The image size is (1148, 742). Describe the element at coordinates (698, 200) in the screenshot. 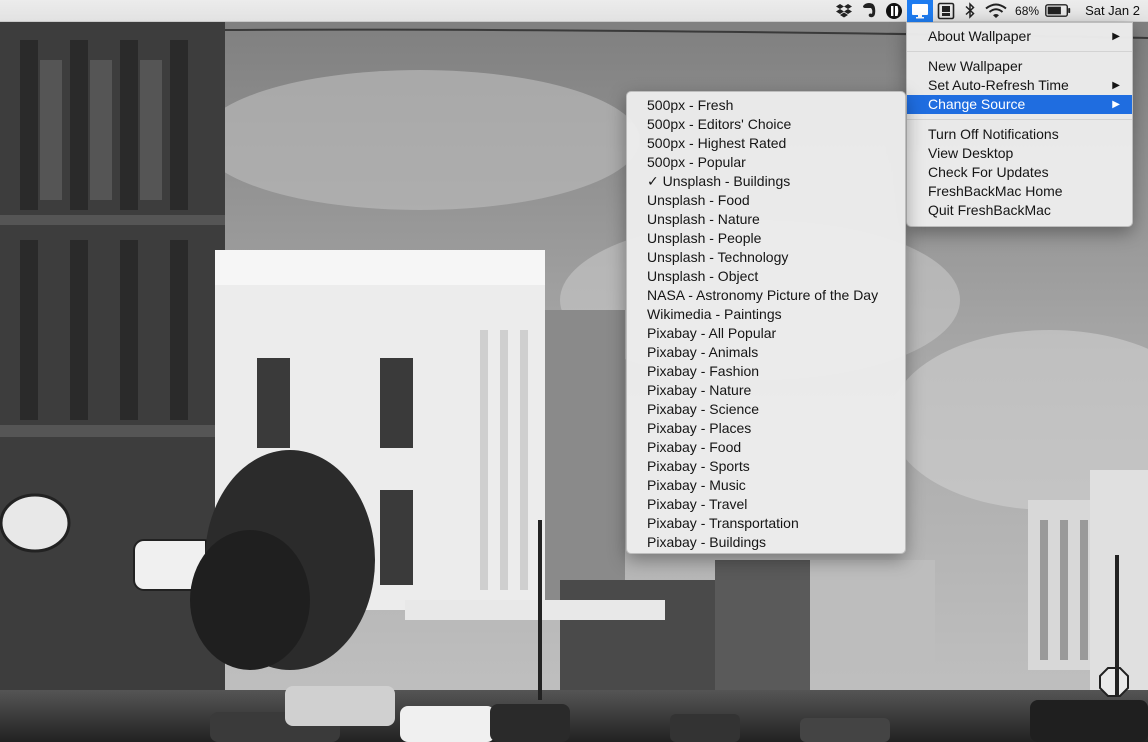

I see `source-item-label: Unsplash - Food` at that location.